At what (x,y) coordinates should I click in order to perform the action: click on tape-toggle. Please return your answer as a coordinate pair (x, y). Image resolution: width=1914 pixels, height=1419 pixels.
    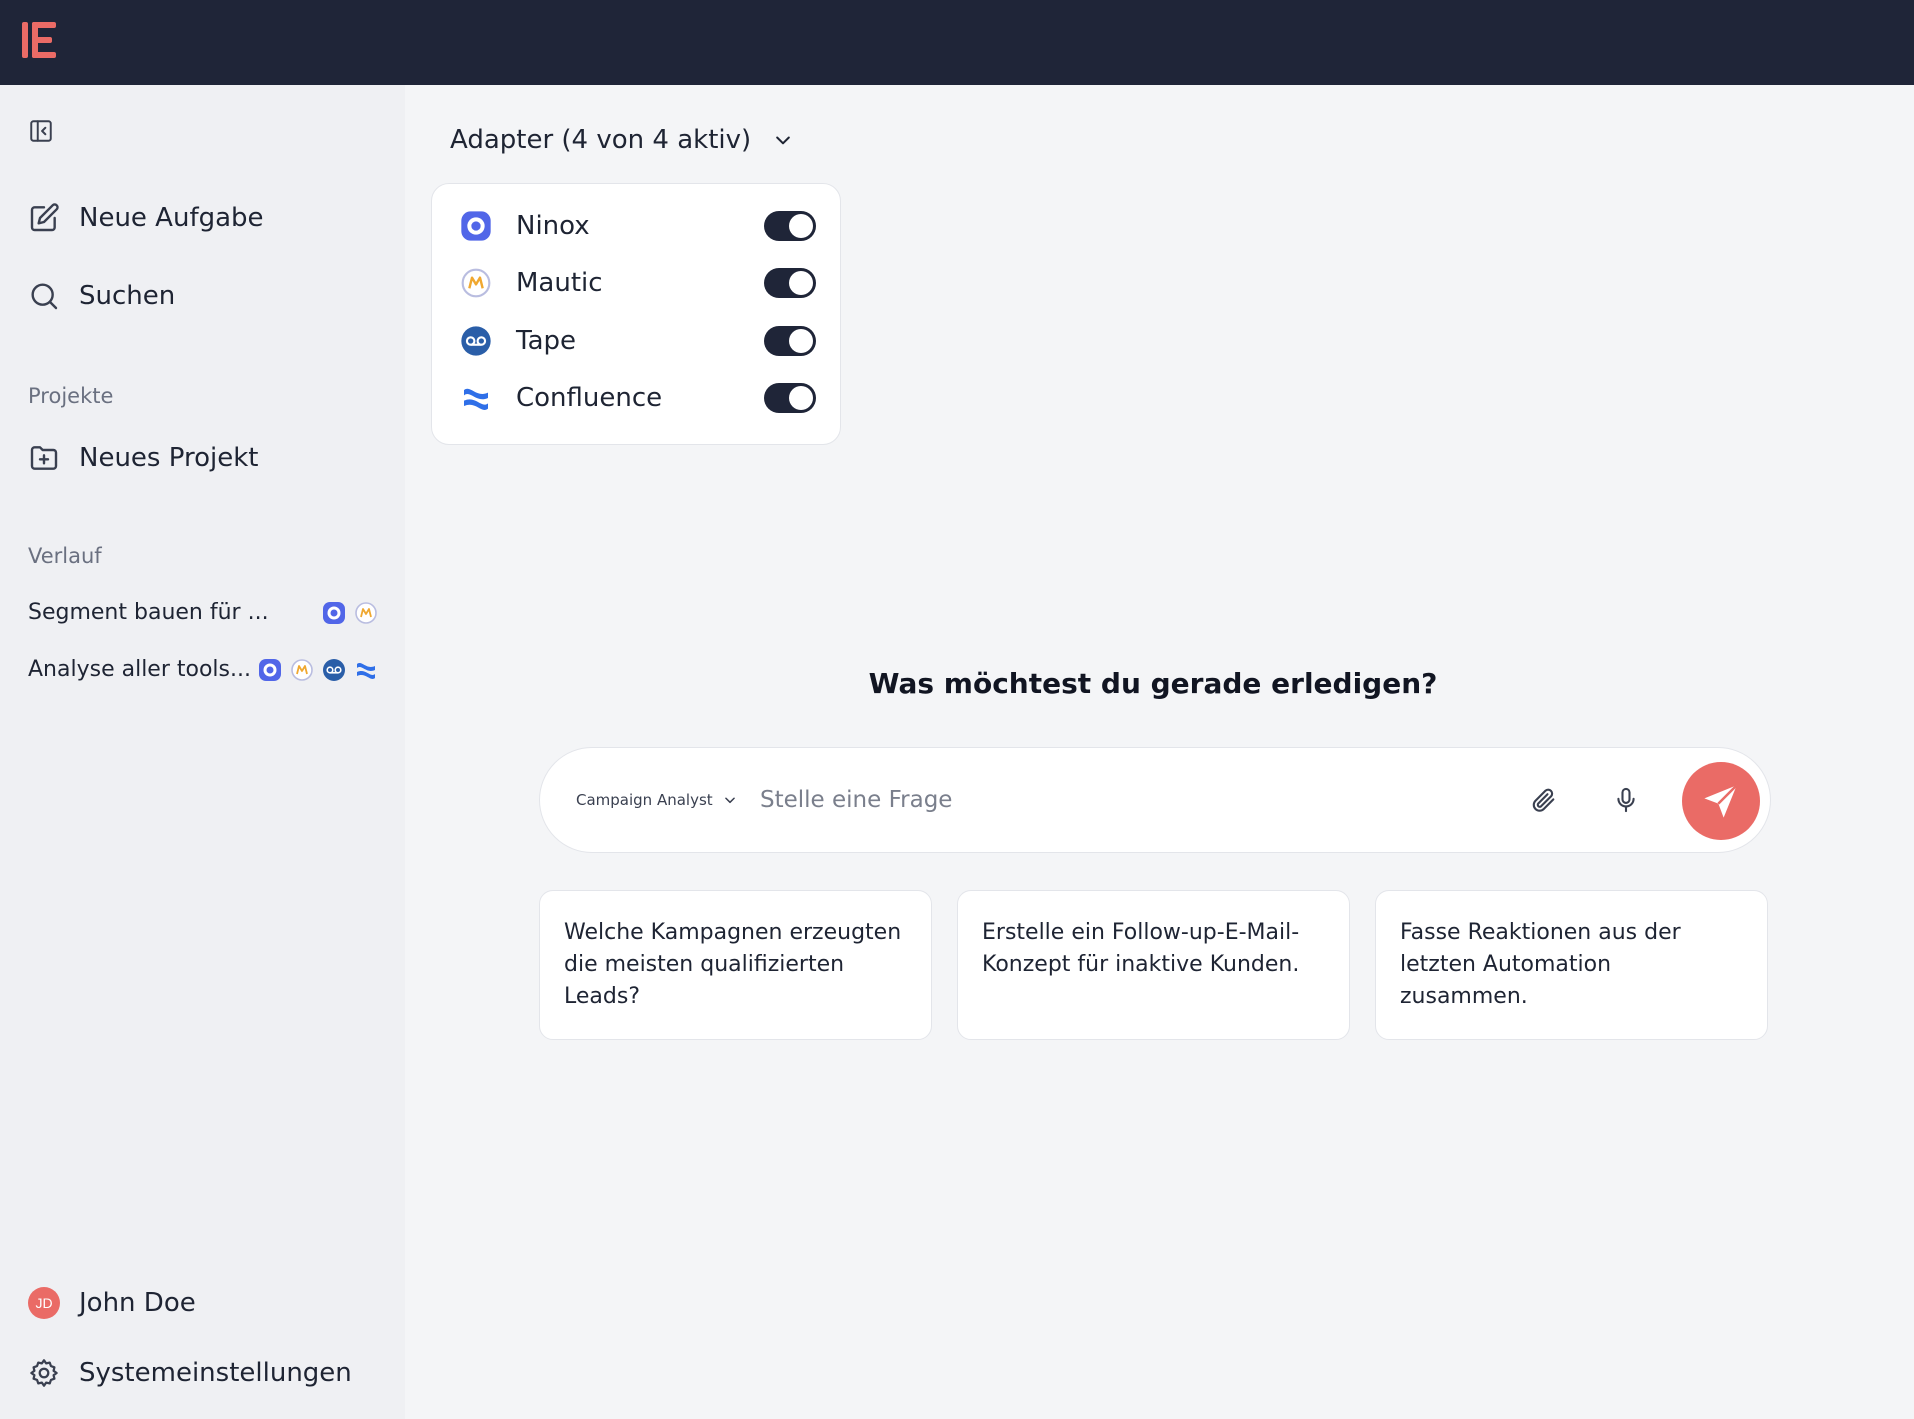
    Looking at the image, I should click on (790, 341).